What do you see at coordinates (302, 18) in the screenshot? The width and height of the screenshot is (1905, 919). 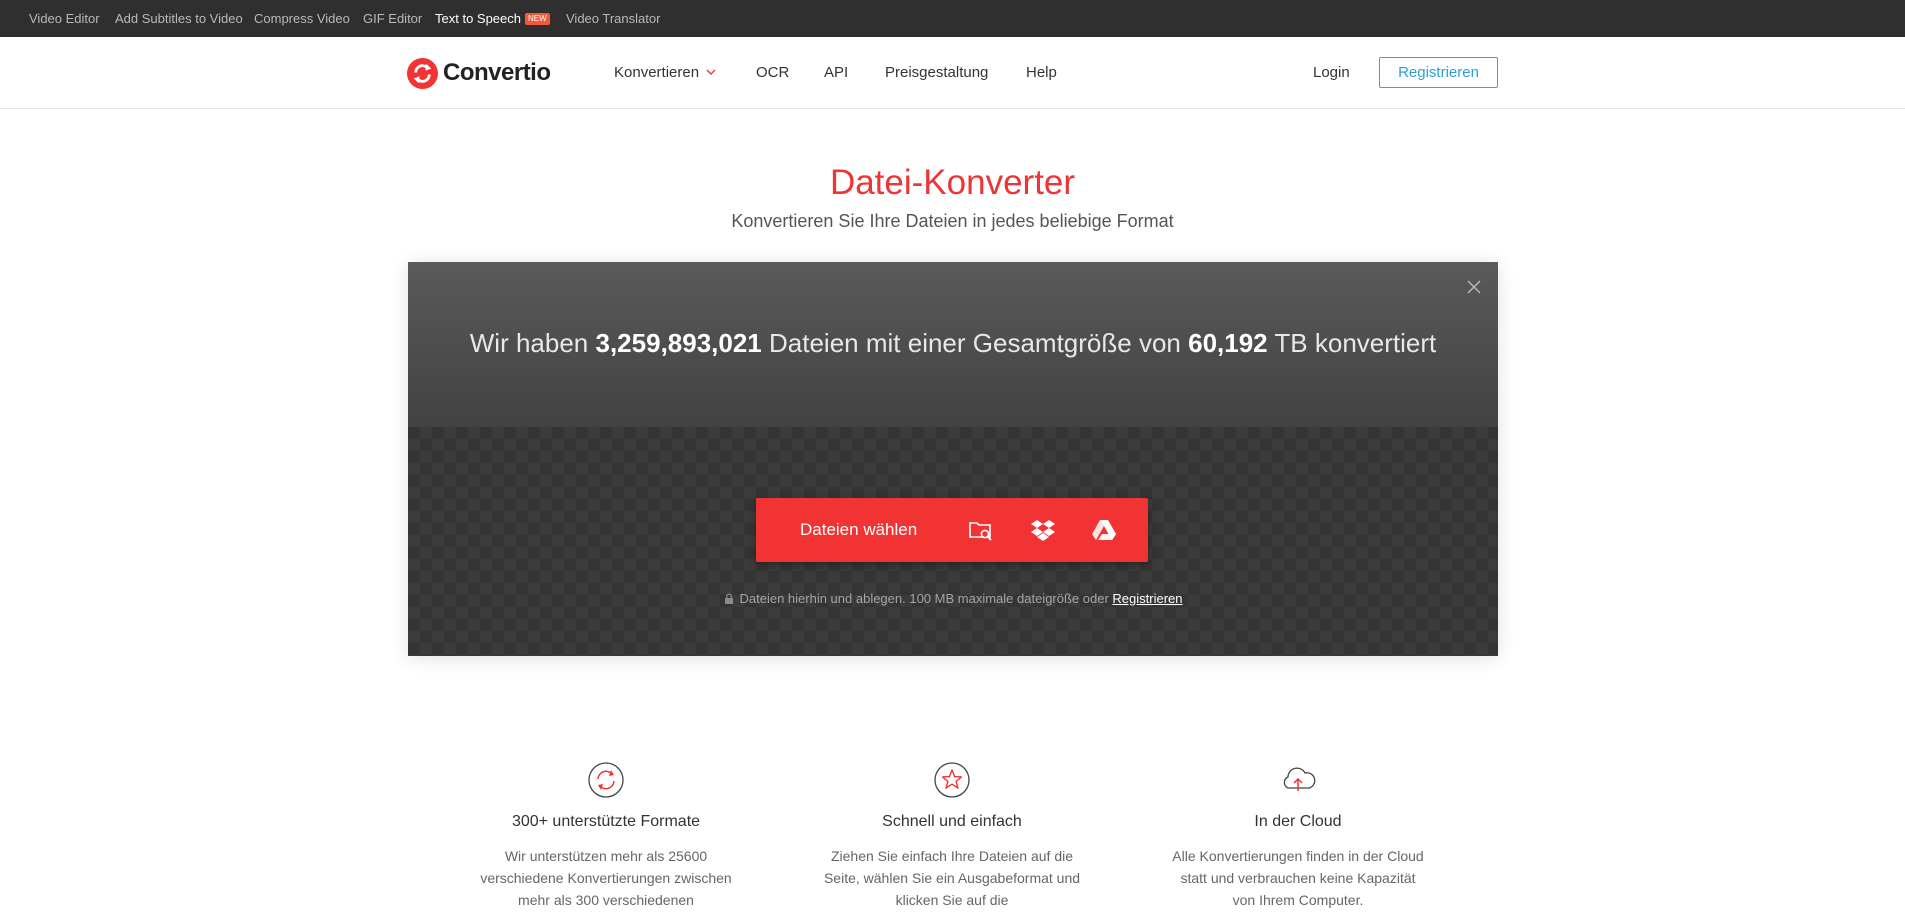 I see `topbar-link-compress-video: Compress Video` at bounding box center [302, 18].